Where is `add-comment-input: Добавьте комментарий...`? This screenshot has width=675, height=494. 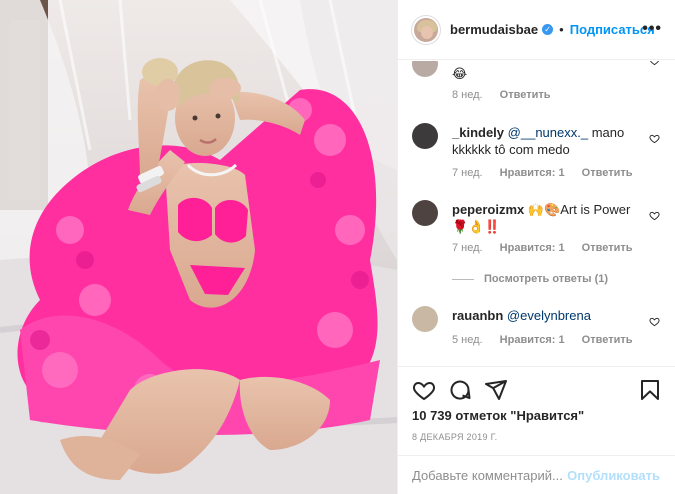
add-comment-input: Добавьте комментарий... is located at coordinates (487, 475).